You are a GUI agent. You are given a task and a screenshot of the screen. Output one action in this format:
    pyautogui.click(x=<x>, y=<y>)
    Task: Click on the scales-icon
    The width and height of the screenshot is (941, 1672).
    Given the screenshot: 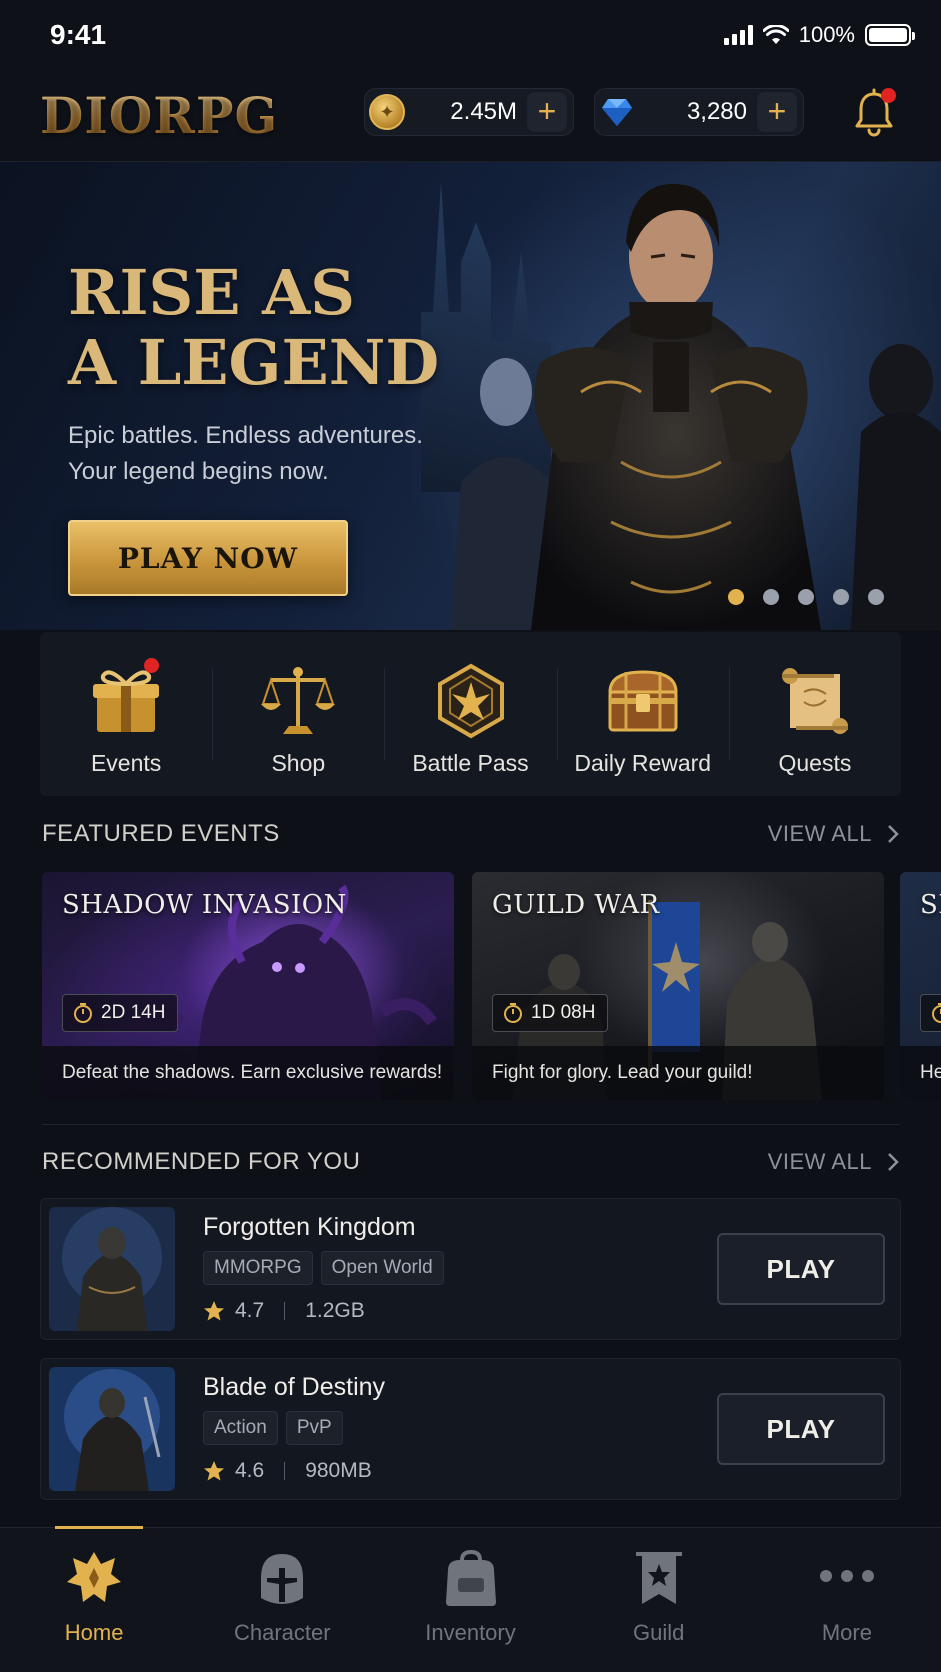 What is the action you would take?
    pyautogui.click(x=298, y=700)
    